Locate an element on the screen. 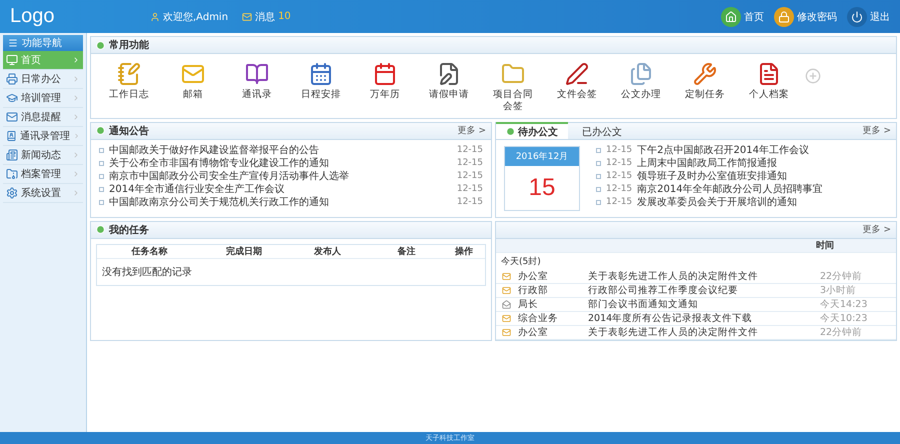 The image size is (900, 444). function-shortcut: 文件会签 is located at coordinates (577, 82).